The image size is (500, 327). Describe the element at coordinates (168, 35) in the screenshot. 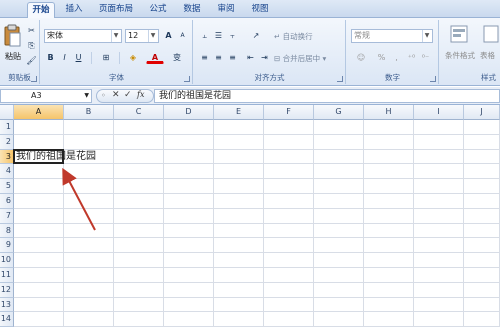

I see `grow-font-button: A` at that location.